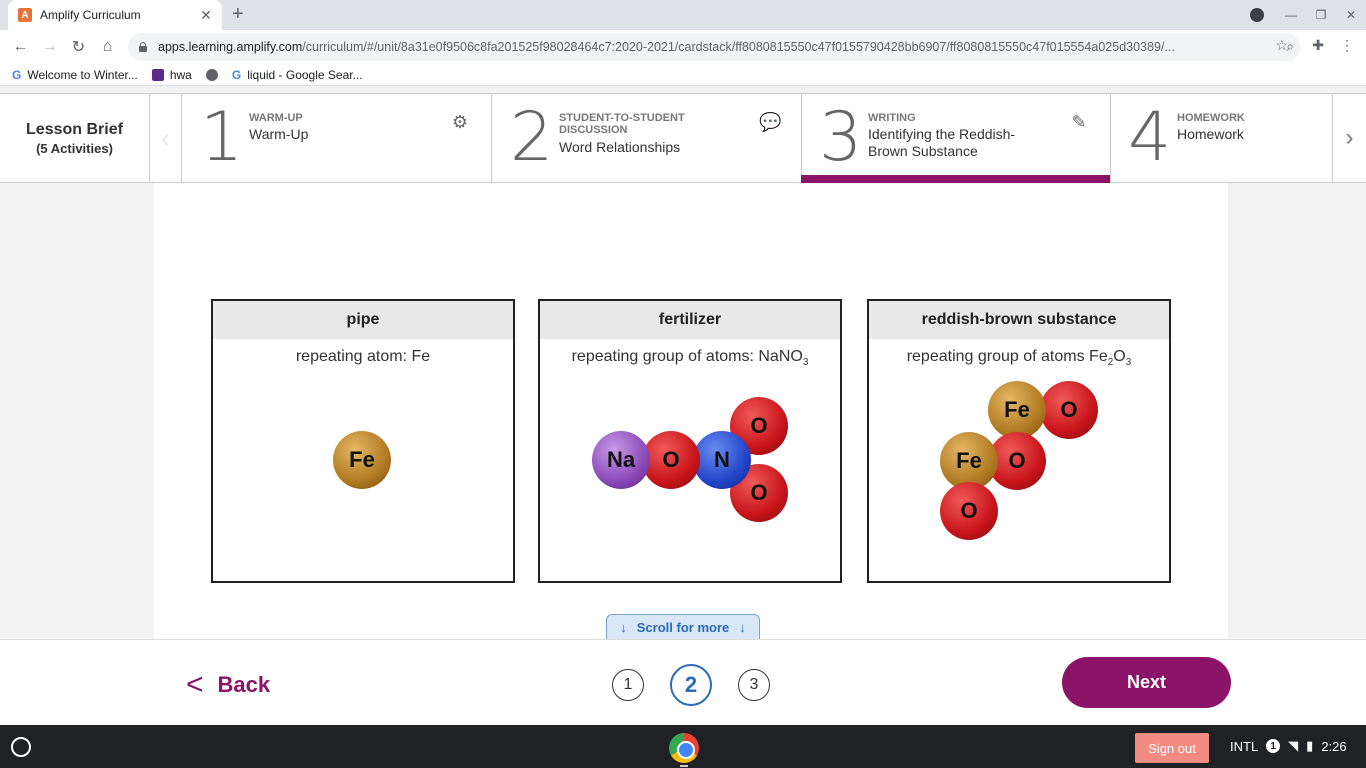 The image size is (1366, 768). I want to click on activity-number: 3, so click(841, 137).